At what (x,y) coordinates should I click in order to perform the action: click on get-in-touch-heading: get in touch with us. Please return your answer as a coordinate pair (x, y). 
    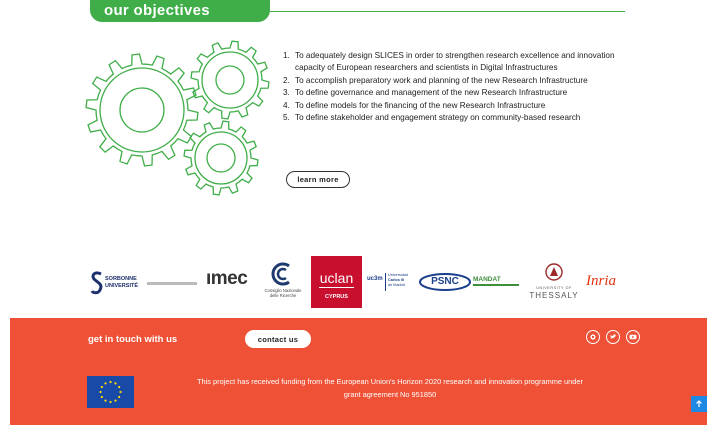
    Looking at the image, I should click on (133, 339).